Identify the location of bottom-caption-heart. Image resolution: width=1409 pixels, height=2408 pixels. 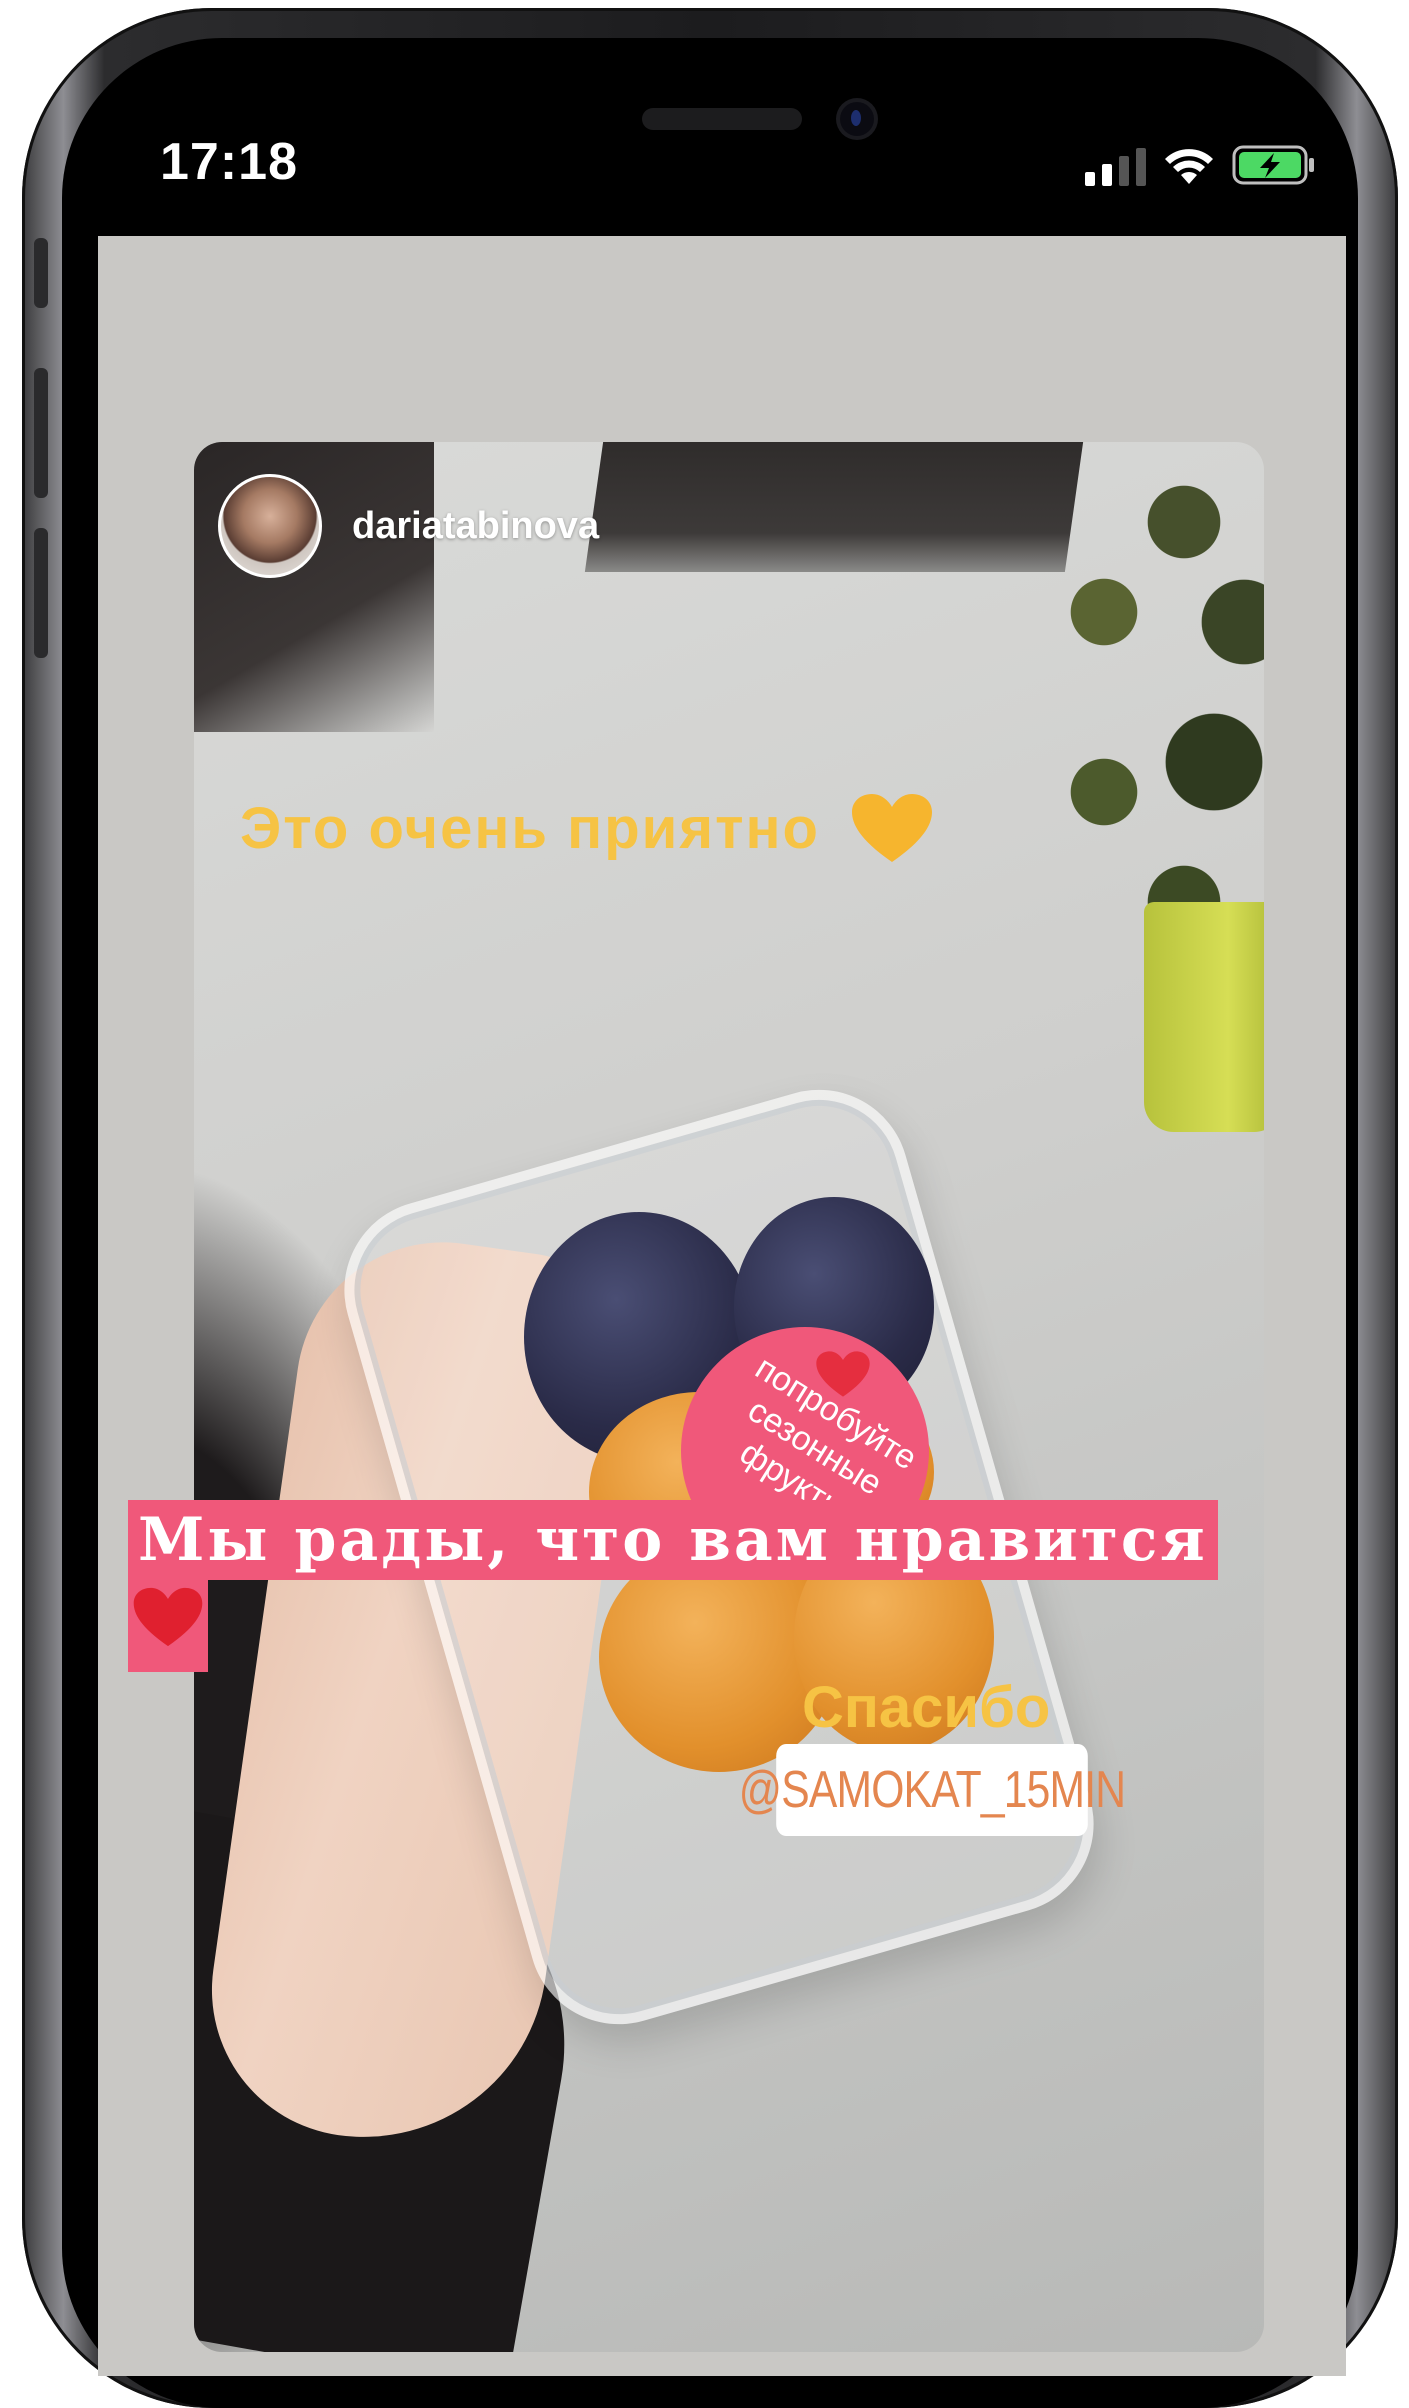
(168, 1626).